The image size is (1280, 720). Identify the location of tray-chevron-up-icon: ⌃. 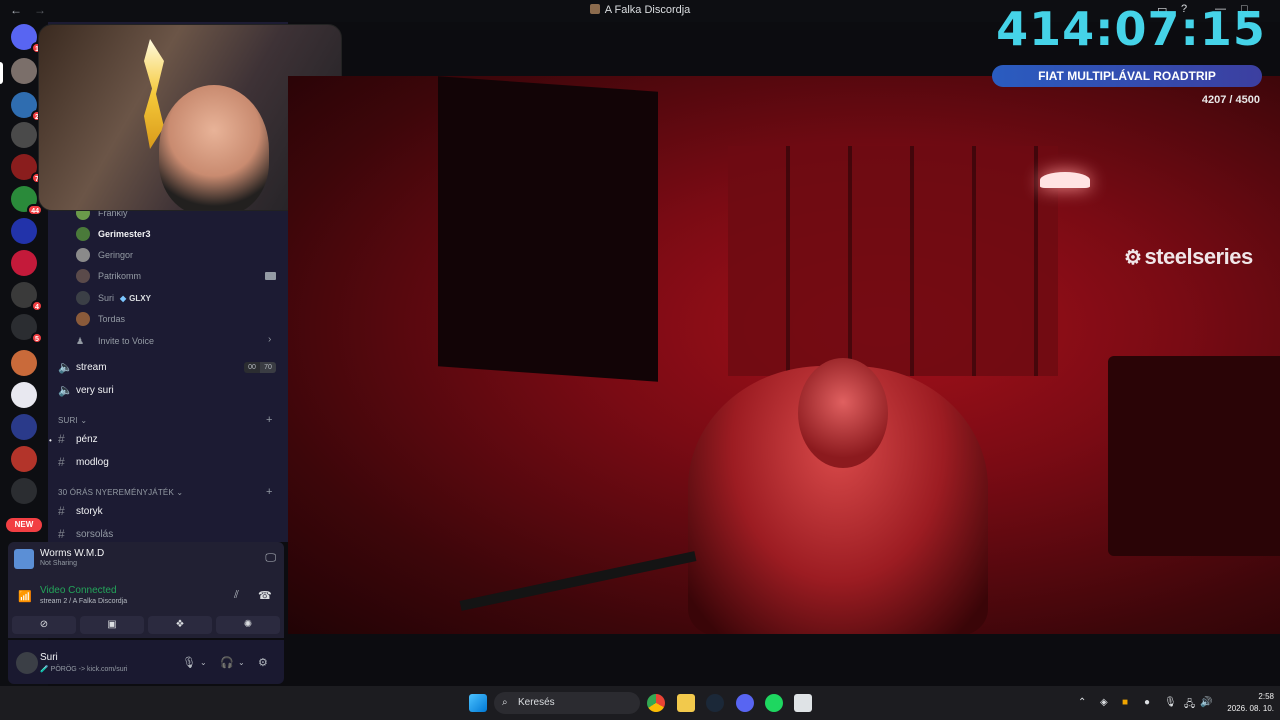
(1082, 702).